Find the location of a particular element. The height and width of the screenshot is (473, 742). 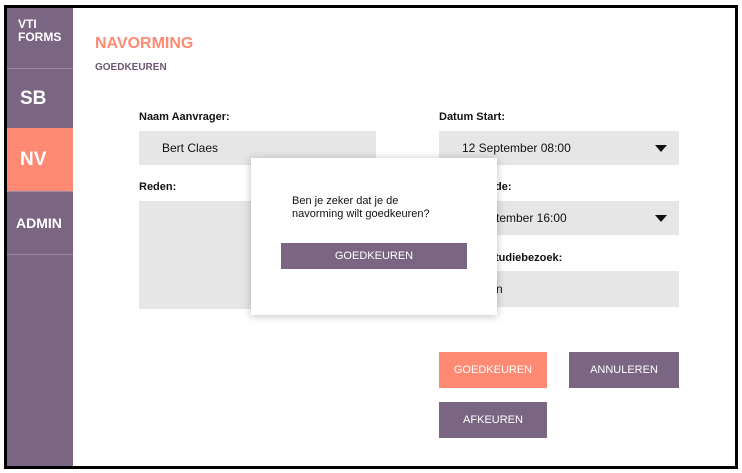

sidebar-item-label: ADMIN is located at coordinates (39, 223).